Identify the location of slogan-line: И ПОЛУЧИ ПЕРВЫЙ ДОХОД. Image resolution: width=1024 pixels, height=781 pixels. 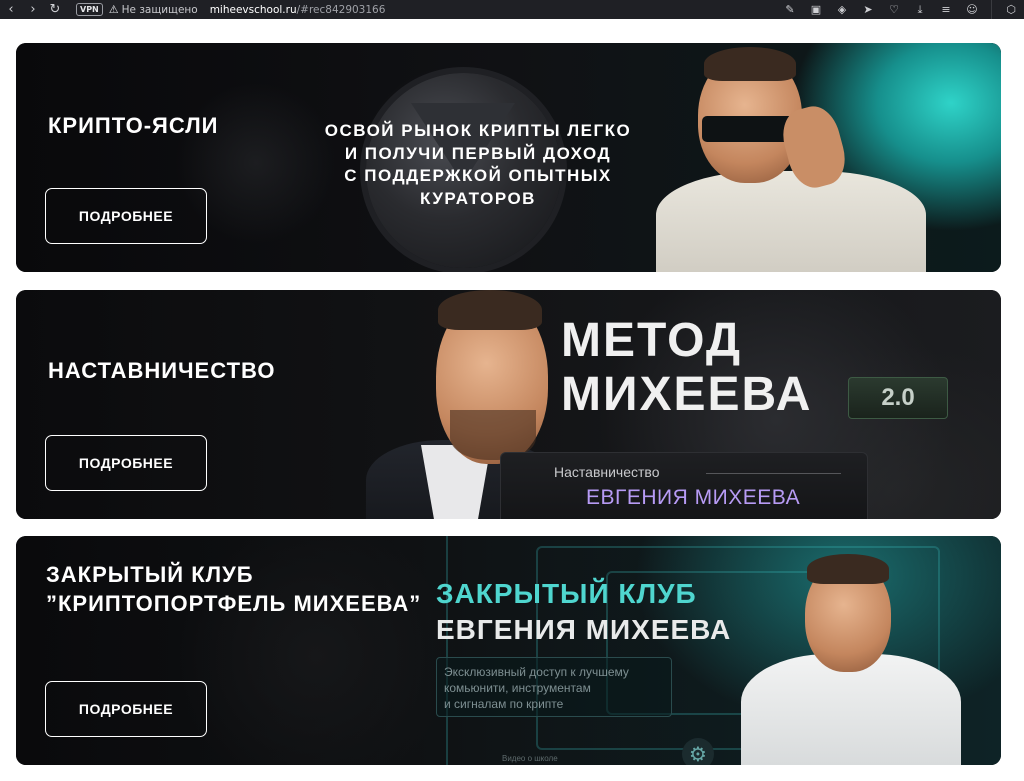
(478, 153).